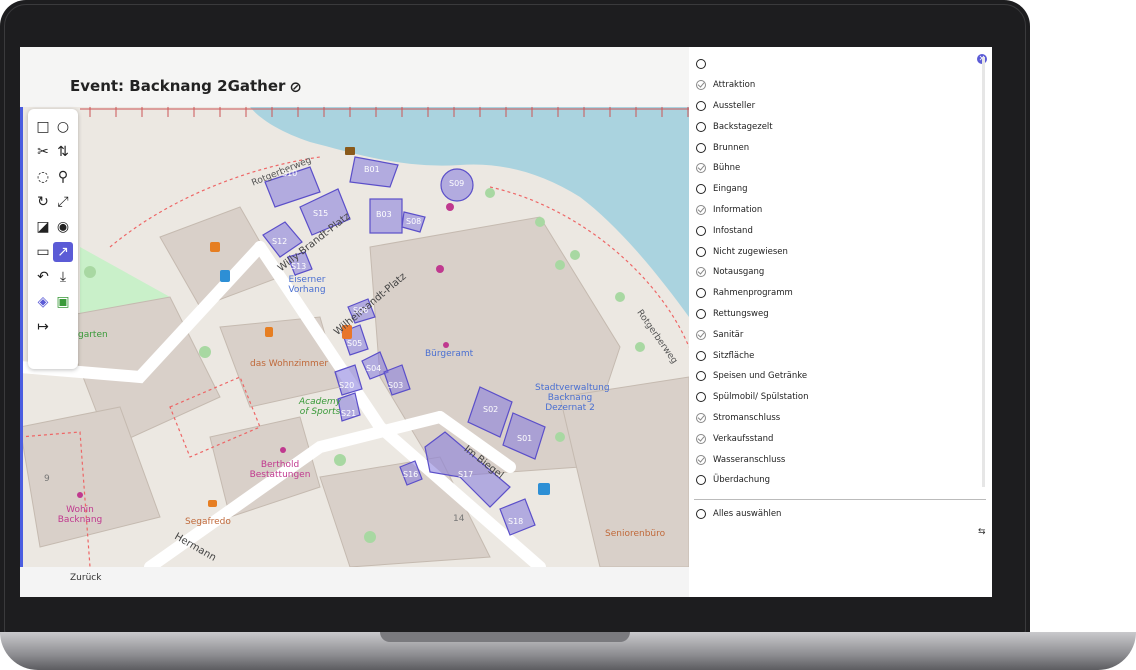 The width and height of the screenshot is (1136, 670). I want to click on logout-icon: ↦, so click(43, 327).